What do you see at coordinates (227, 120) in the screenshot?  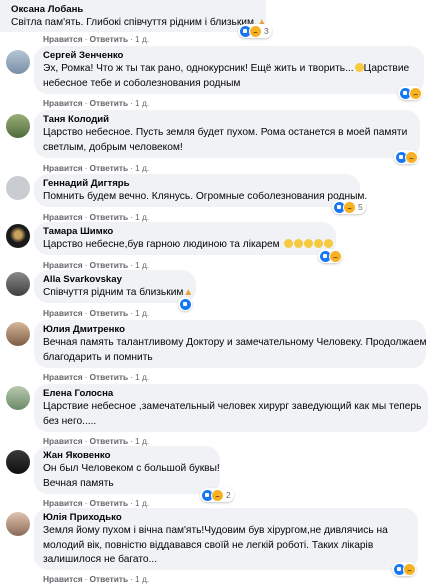 I see `comment-author: Таня Колодий` at bounding box center [227, 120].